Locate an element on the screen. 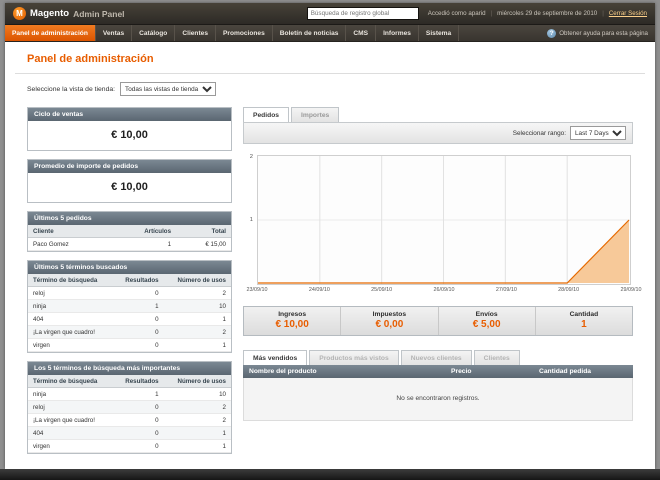 The width and height of the screenshot is (660, 480). stat-value: € 0,00 is located at coordinates (389, 324).